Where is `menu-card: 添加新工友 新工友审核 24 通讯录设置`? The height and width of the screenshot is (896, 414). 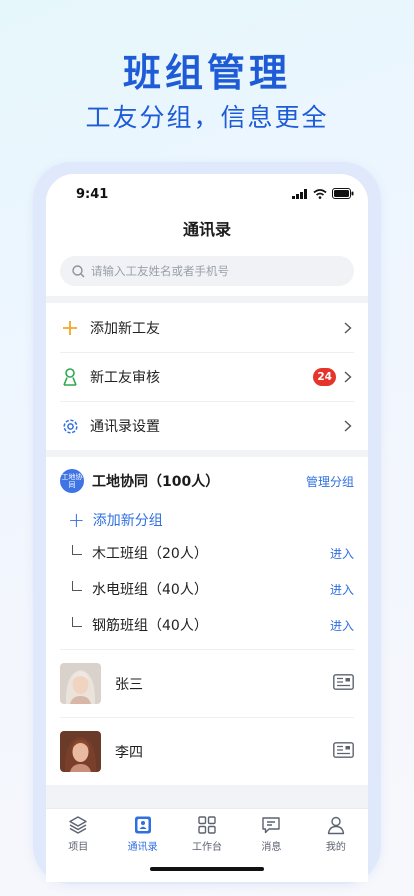
menu-card: 添加新工友 新工友审核 24 通讯录设置 is located at coordinates (207, 376).